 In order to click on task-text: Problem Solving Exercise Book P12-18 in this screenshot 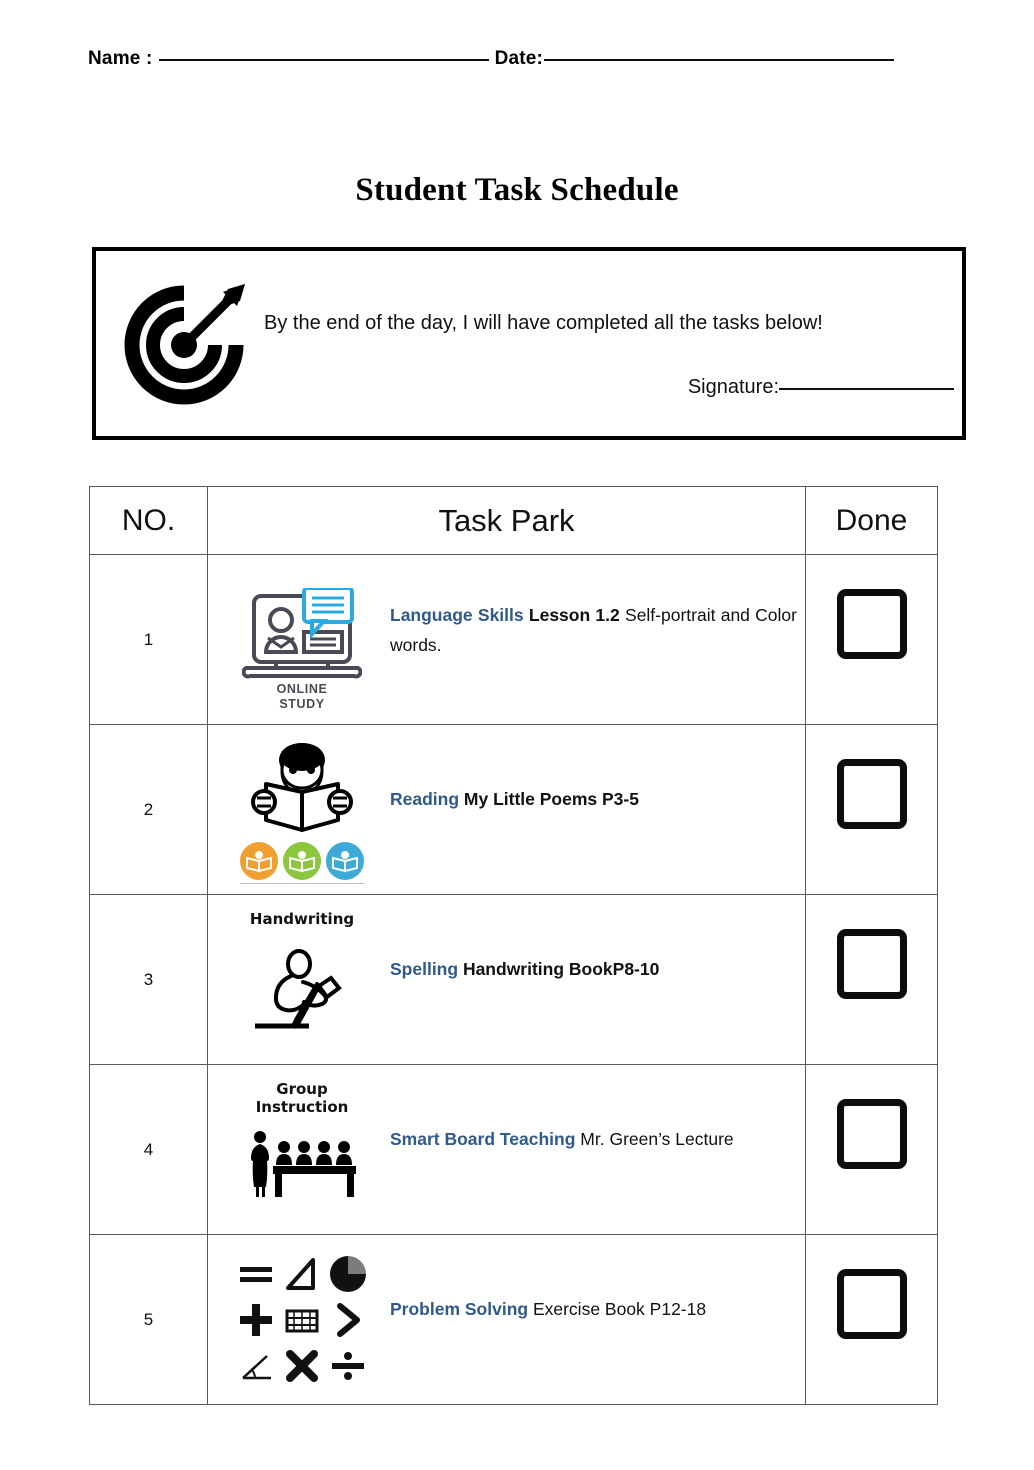, I will do `click(589, 1285)`.